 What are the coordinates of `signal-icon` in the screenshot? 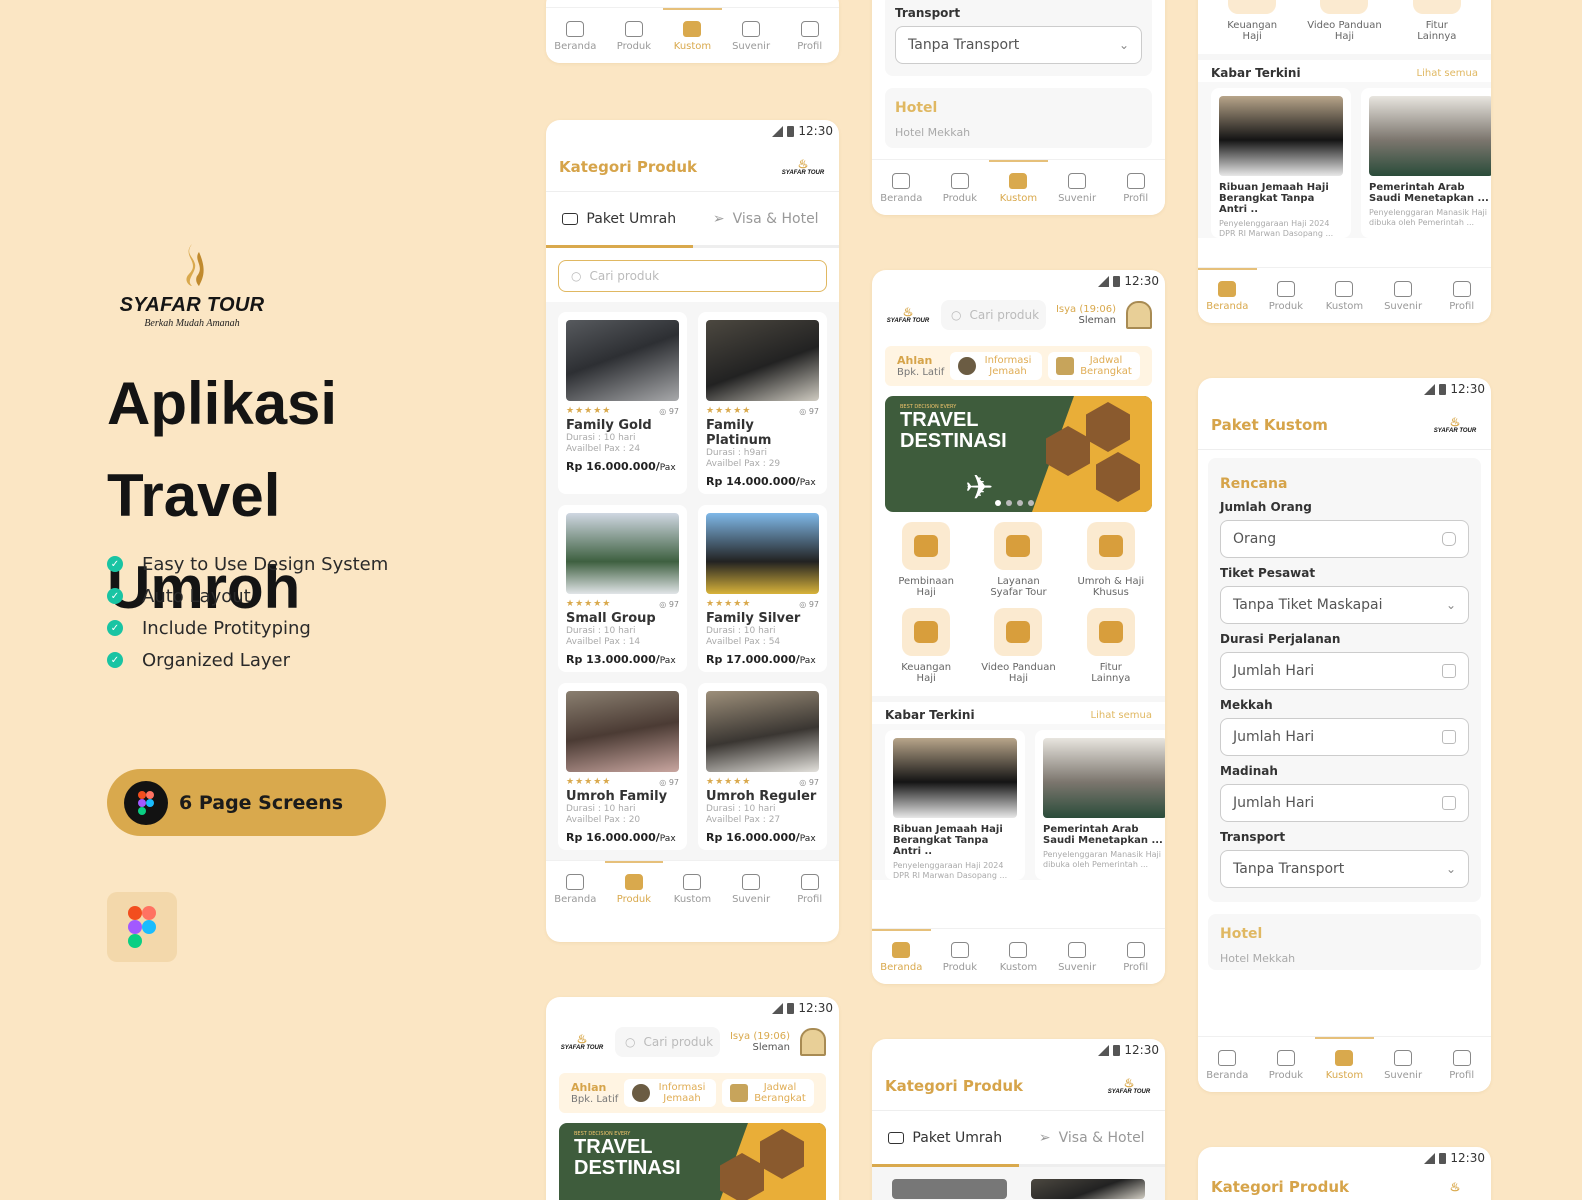 It's located at (778, 1008).